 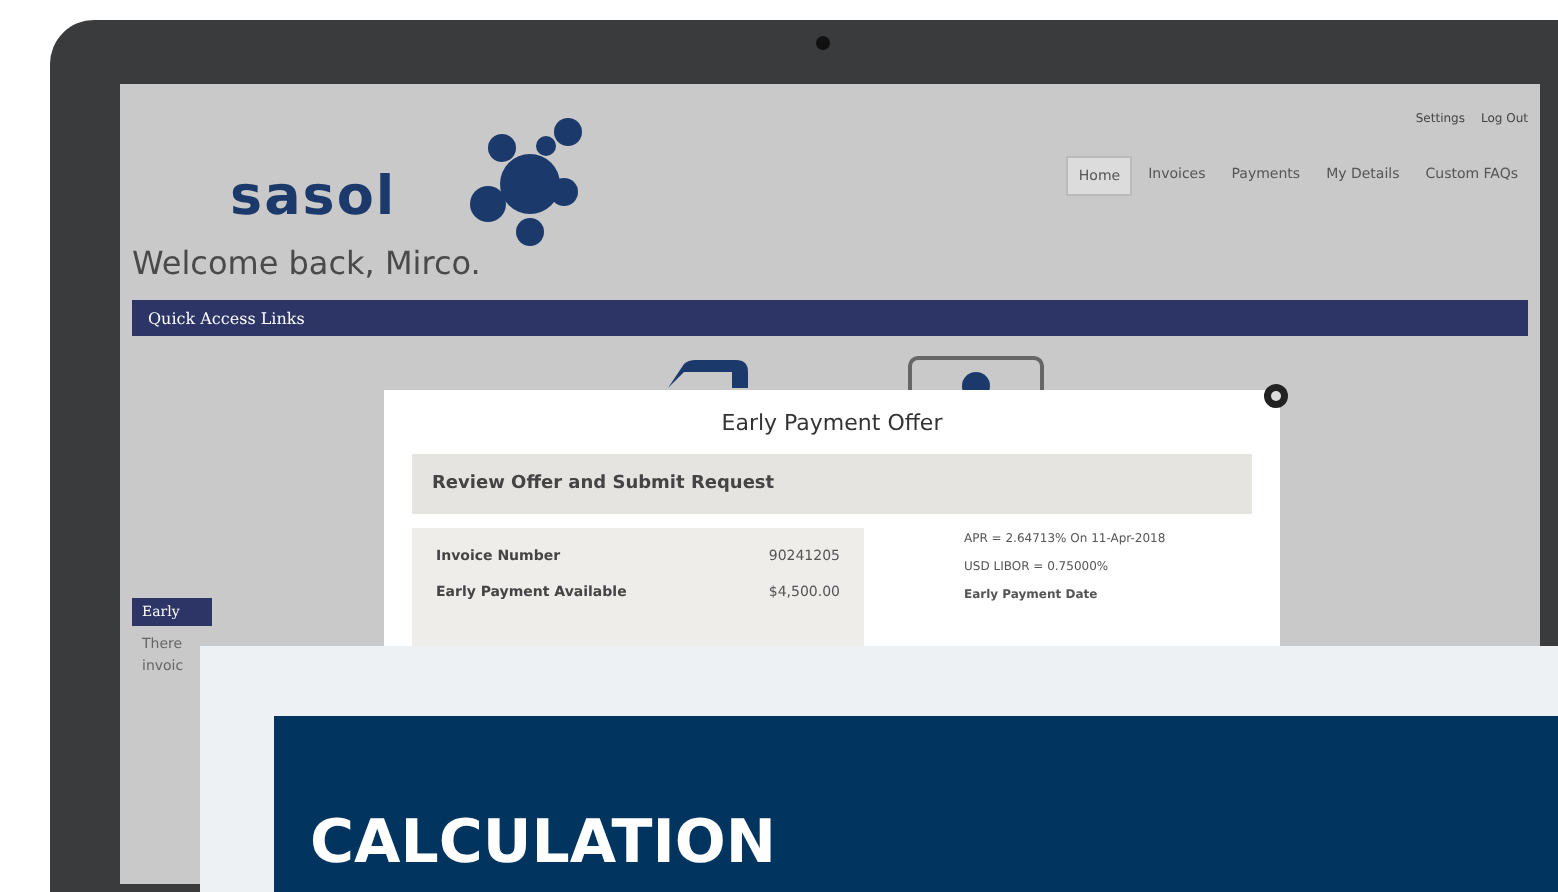 What do you see at coordinates (823, 43) in the screenshot?
I see `camera-dot` at bounding box center [823, 43].